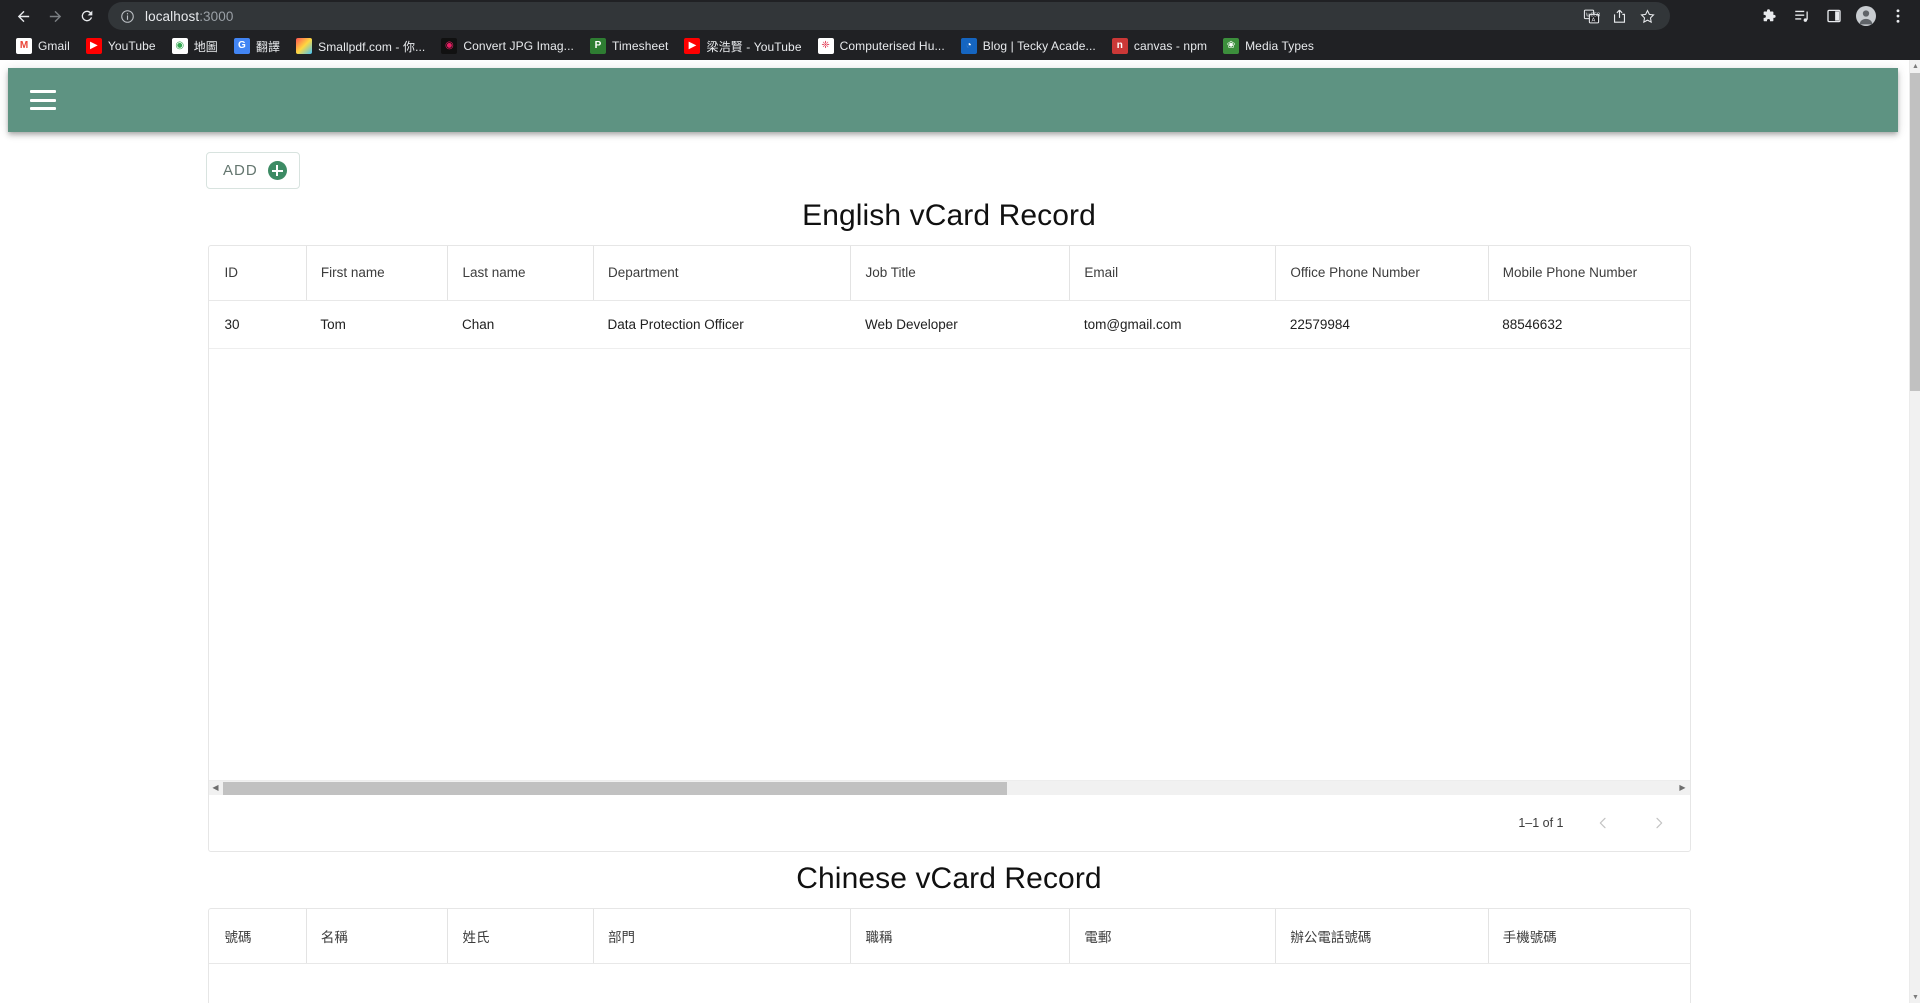  I want to click on omnibox-actions: \u6587A, so click(1619, 16).